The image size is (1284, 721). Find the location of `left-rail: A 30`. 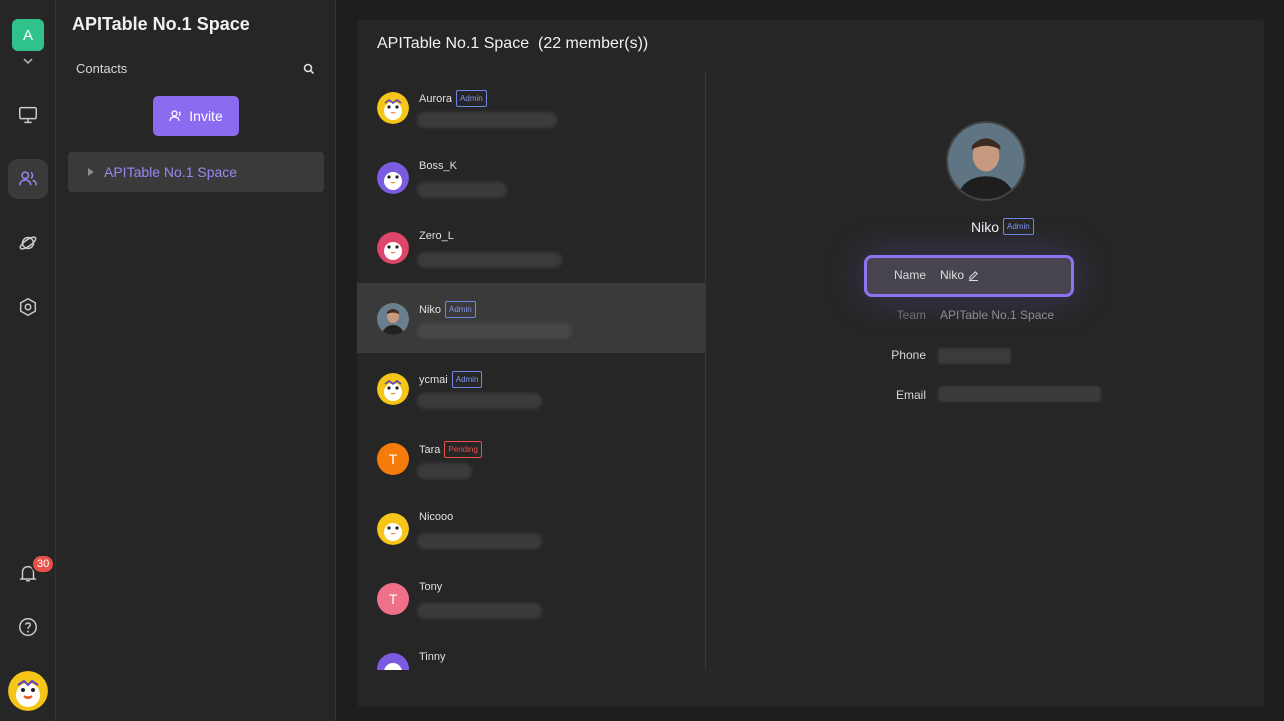

left-rail: A 30 is located at coordinates (28, 360).